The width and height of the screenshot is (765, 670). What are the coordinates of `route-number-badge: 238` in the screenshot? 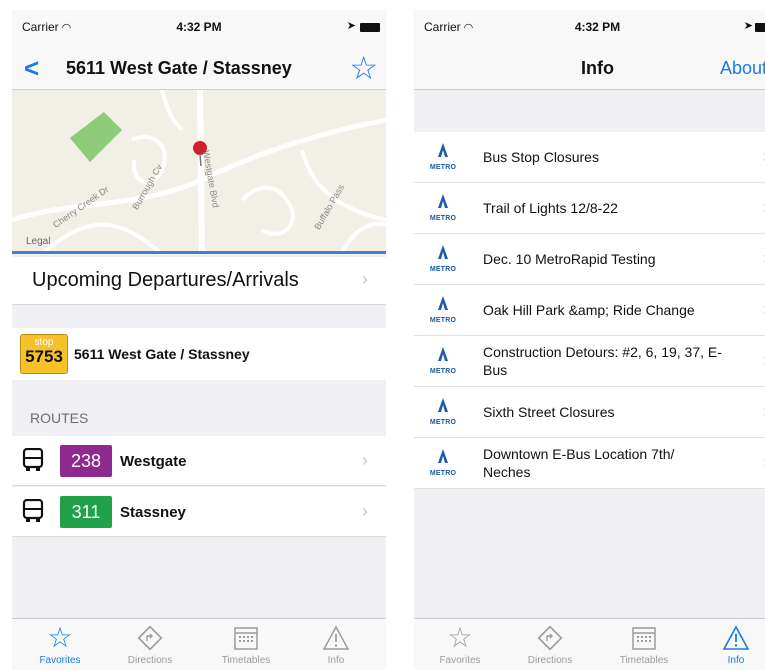 It's located at (86, 461).